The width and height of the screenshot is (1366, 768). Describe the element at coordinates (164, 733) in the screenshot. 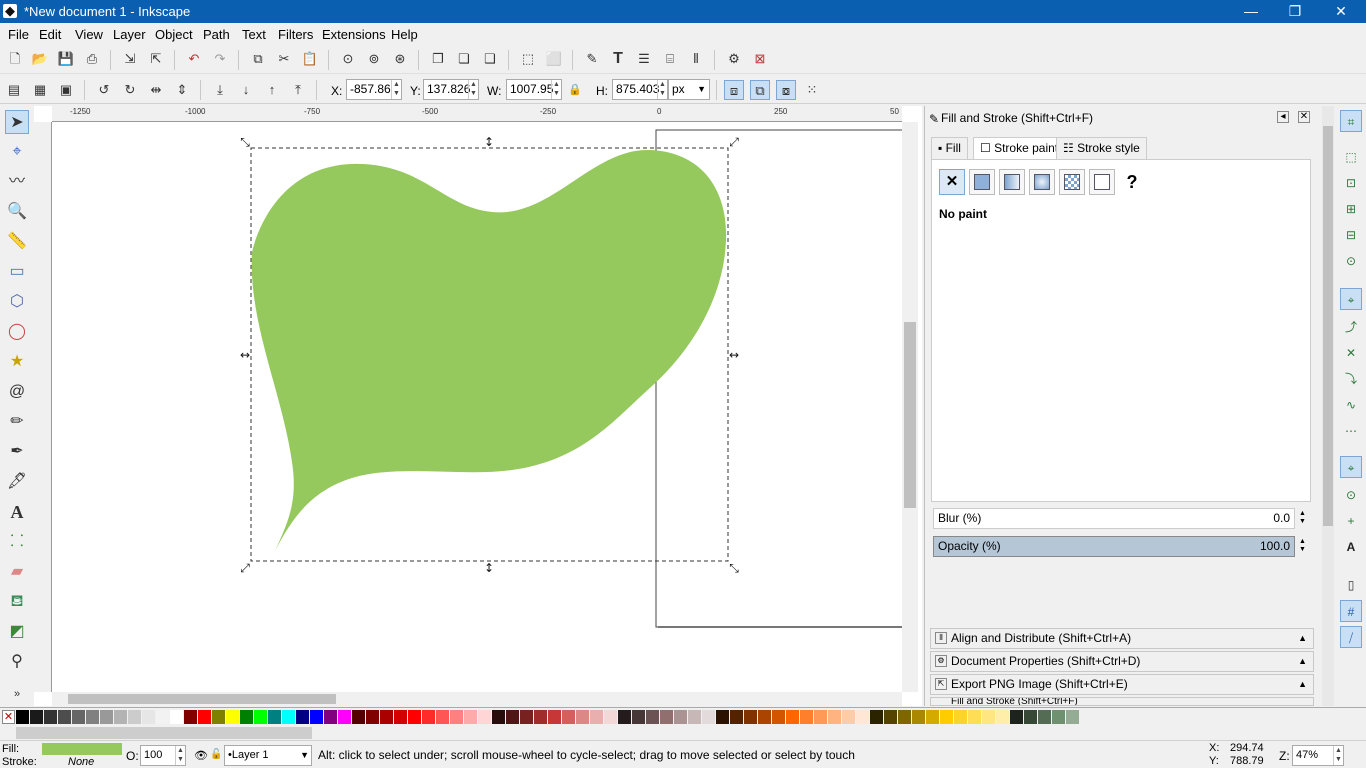

I see `palette-scrollbar` at that location.